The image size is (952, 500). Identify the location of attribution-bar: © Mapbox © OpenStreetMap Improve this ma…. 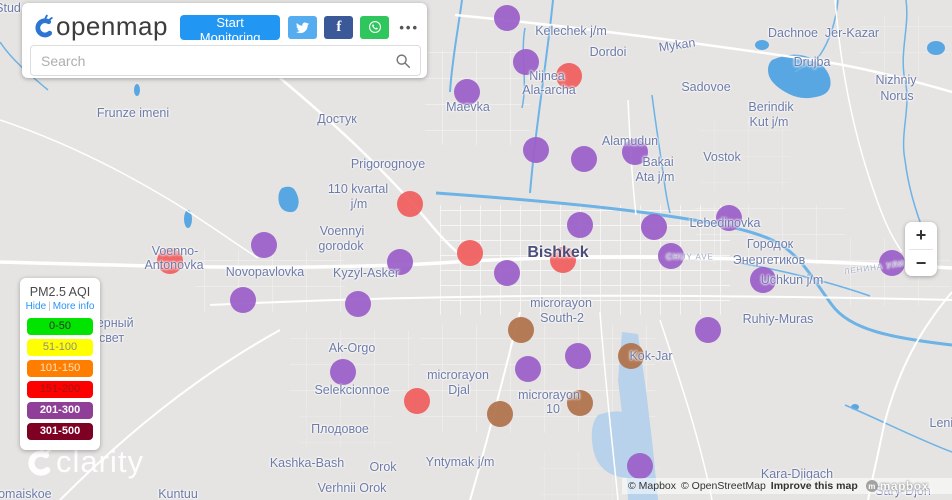
(787, 486).